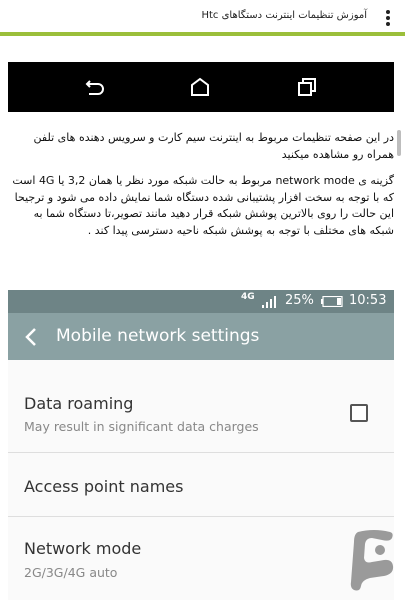 This screenshot has height=600, width=405. I want to click on navigation-bar-screenshot, so click(201, 87).